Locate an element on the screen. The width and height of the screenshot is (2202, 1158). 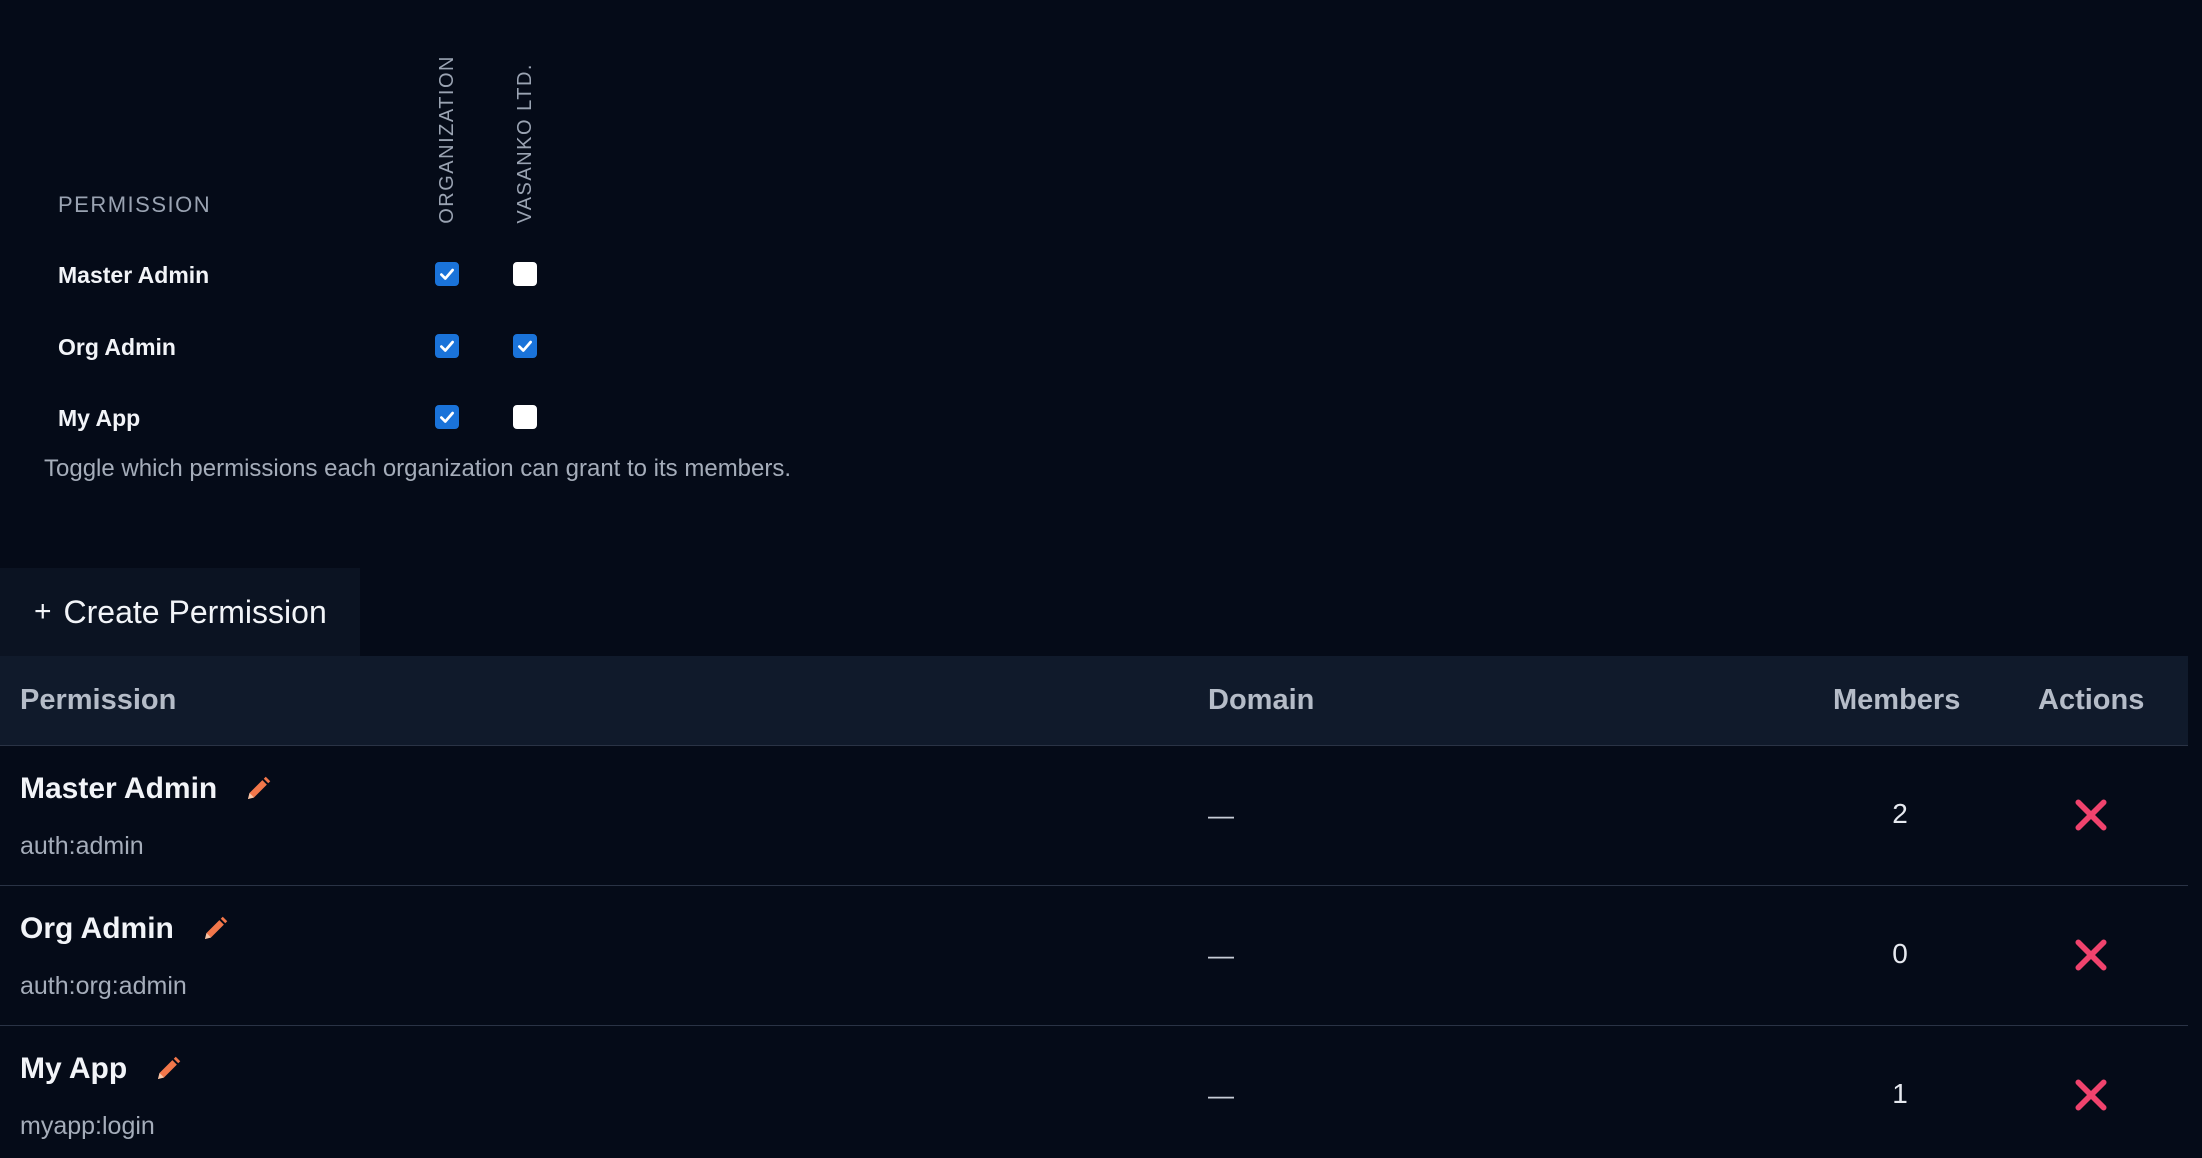
checkbox-my-app-organization is located at coordinates (447, 417).